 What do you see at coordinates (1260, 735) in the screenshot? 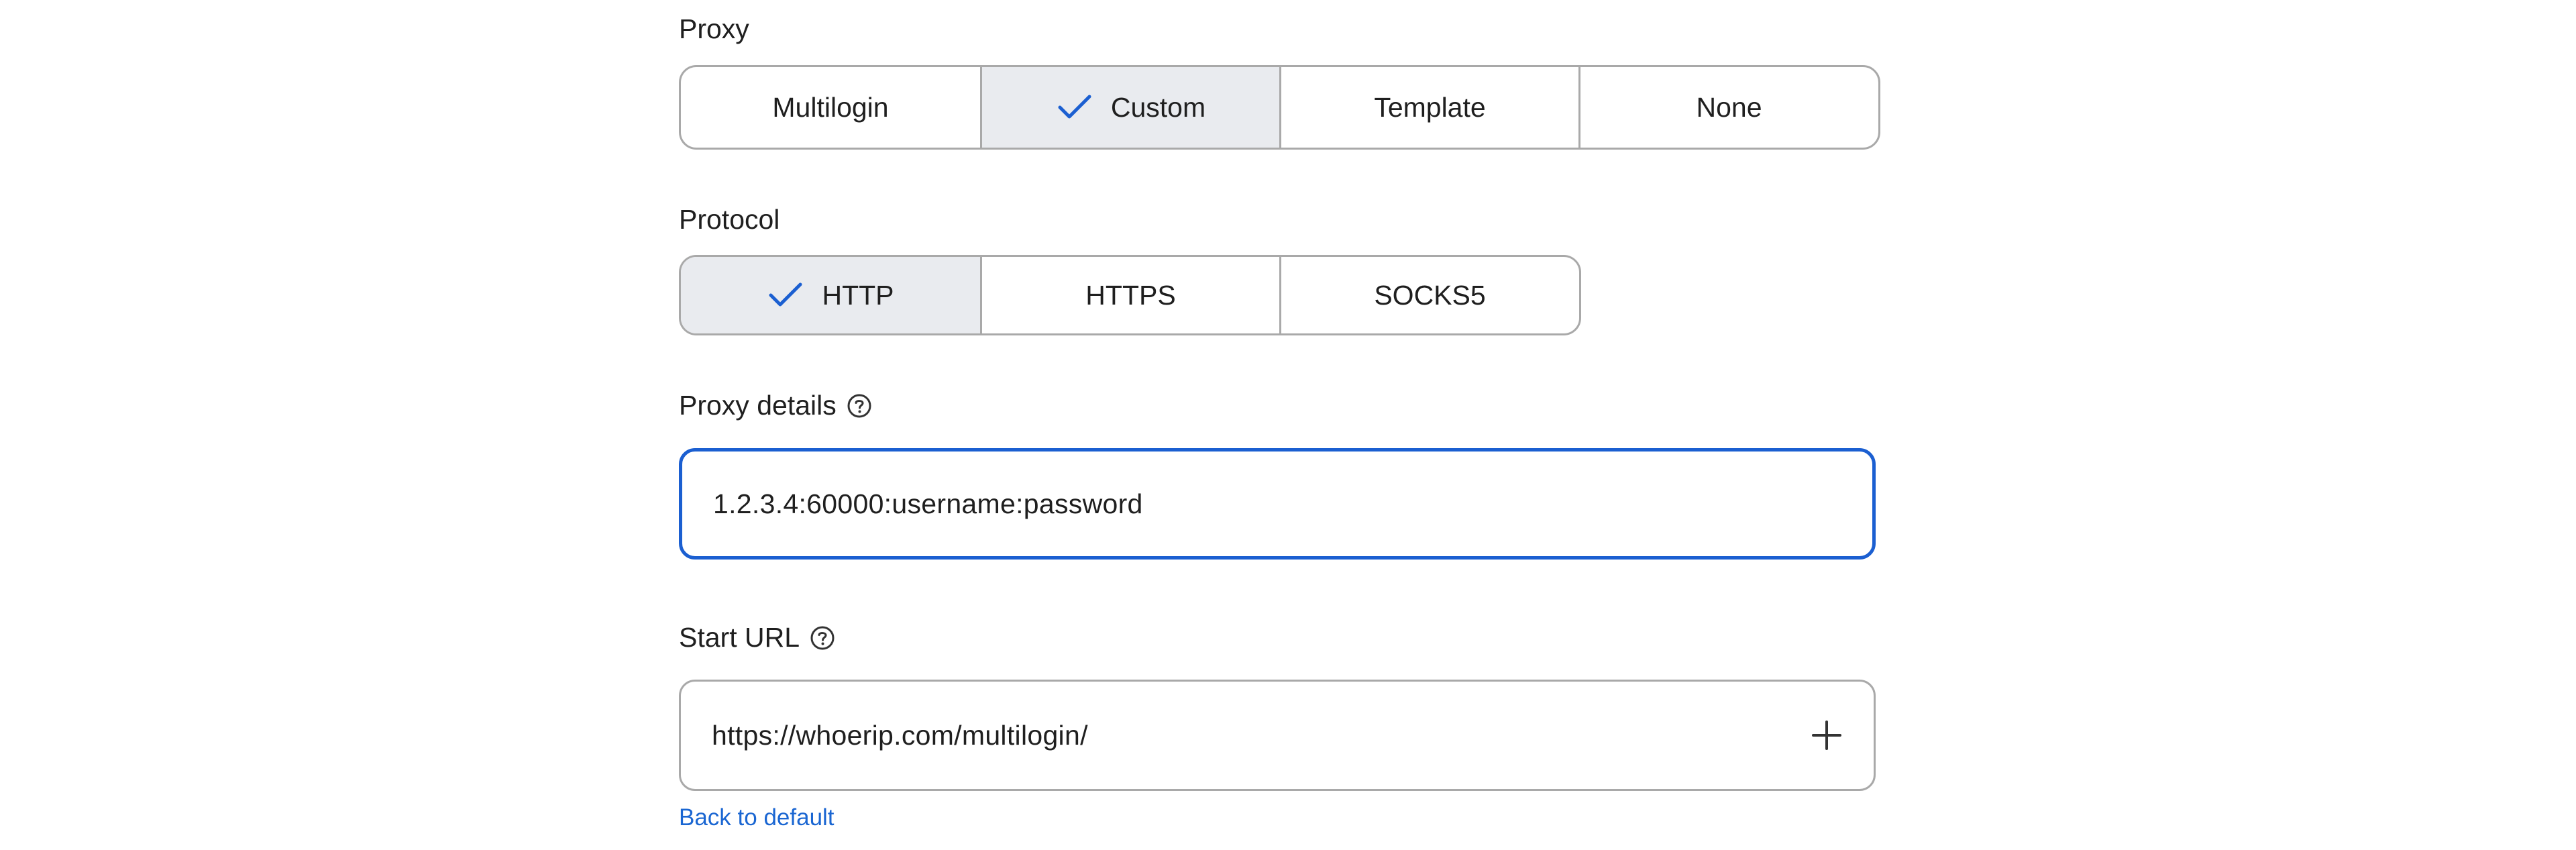
I see `start-url-value: https://whoerip.com/multilogin/` at bounding box center [1260, 735].